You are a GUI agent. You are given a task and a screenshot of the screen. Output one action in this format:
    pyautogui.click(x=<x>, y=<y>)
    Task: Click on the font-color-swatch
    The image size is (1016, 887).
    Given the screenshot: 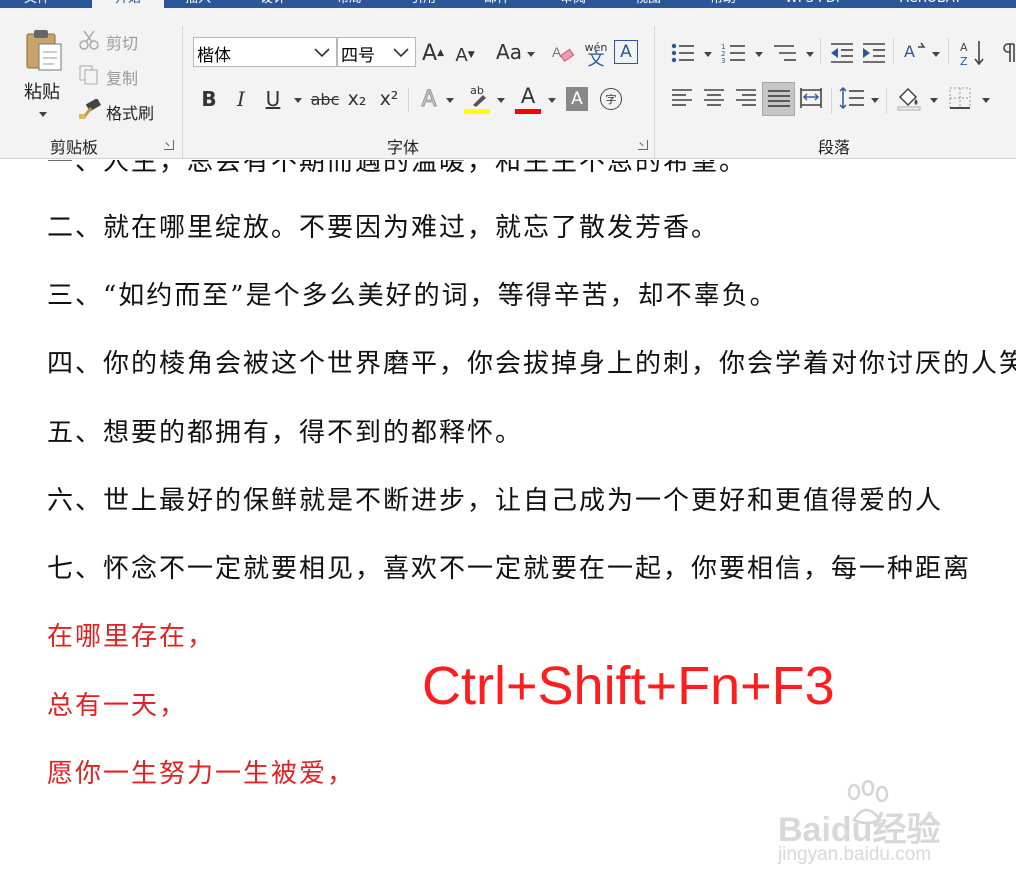 What is the action you would take?
    pyautogui.click(x=528, y=111)
    